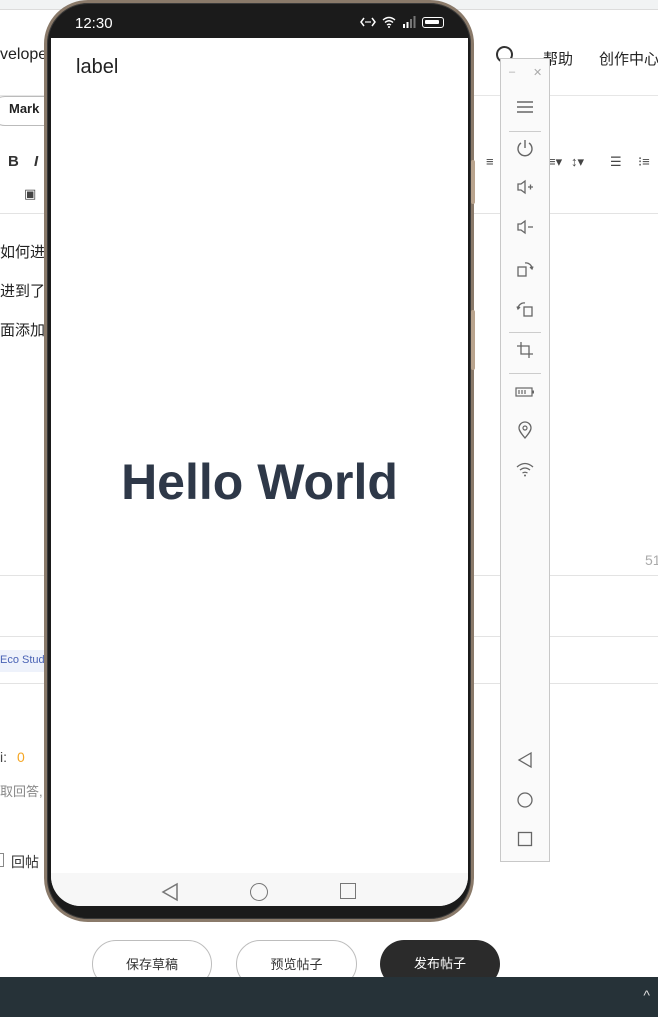  Describe the element at coordinates (259, 23) in the screenshot. I see `status-bar: 12:30` at that location.